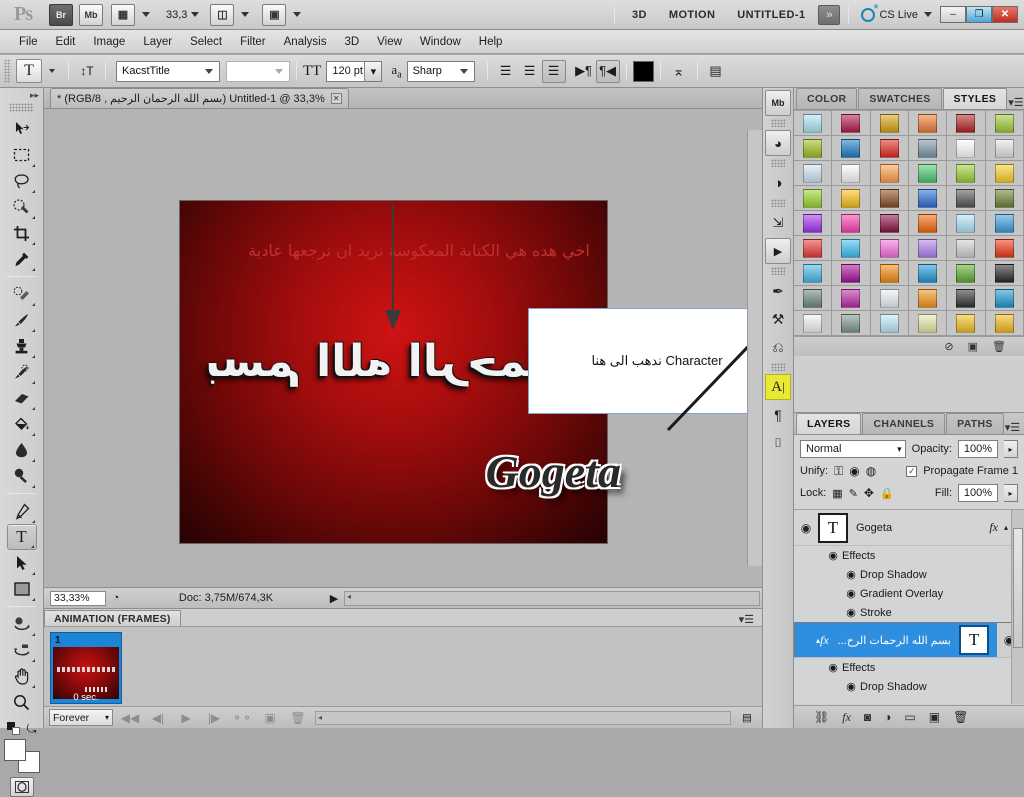 Image resolution: width=1024 pixels, height=797 pixels. I want to click on layer-effects-group: ◉ Effects, so click(909, 667).